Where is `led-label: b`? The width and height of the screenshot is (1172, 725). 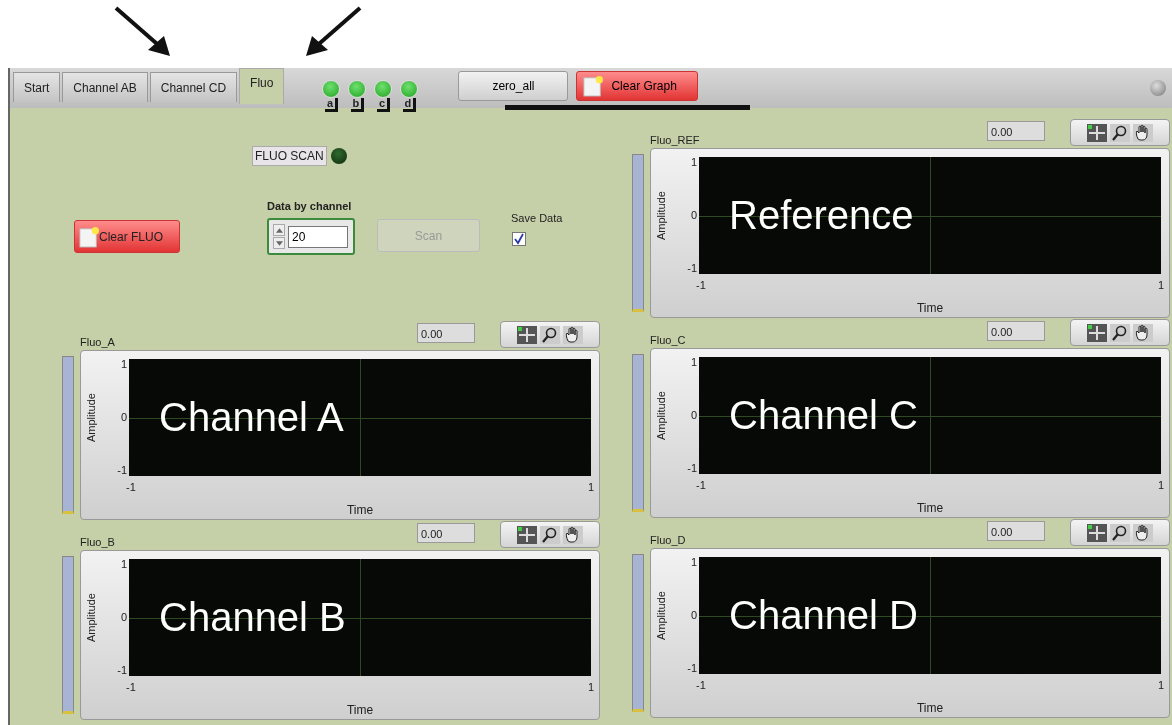 led-label: b is located at coordinates (357, 105).